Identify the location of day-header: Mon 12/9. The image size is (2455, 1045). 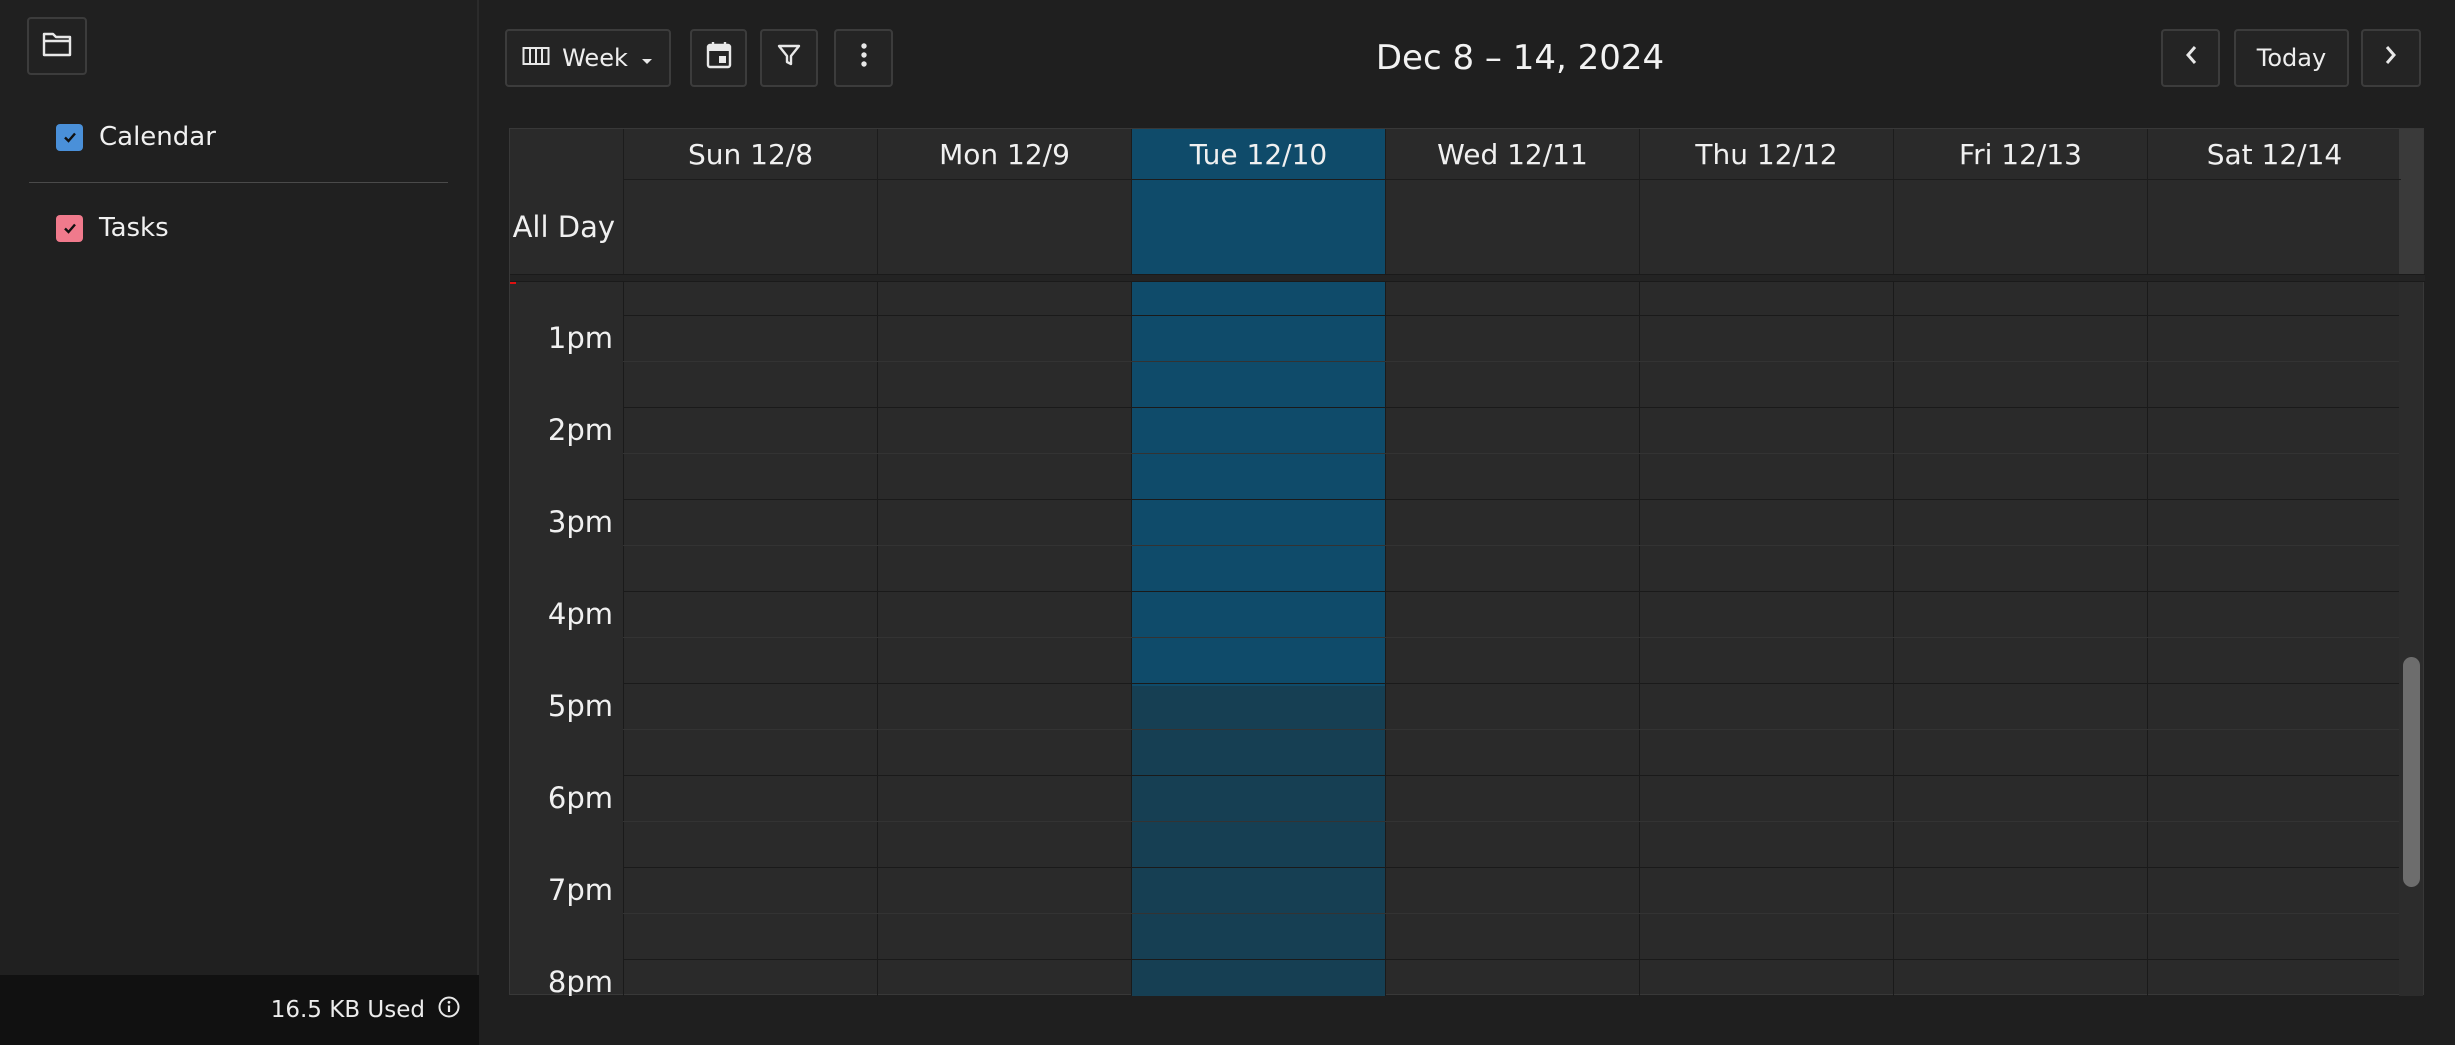
(1004, 154).